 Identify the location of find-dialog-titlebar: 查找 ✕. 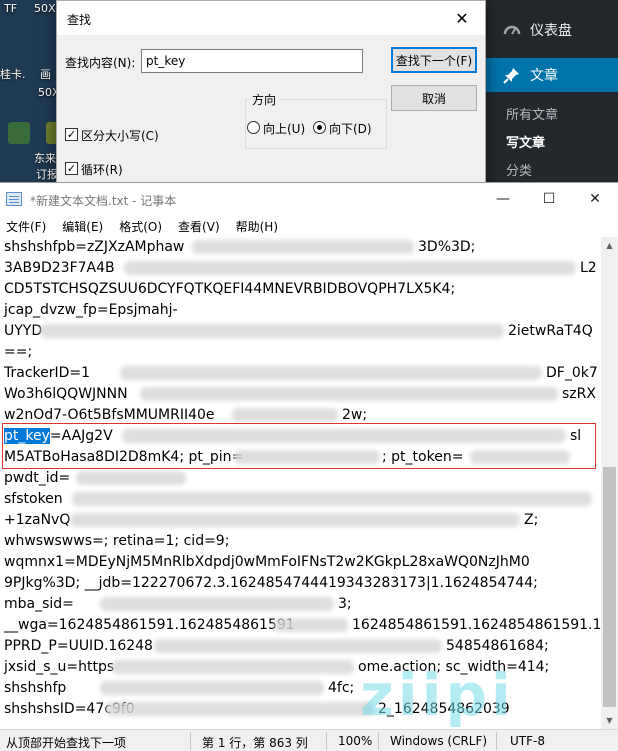
(271, 18).